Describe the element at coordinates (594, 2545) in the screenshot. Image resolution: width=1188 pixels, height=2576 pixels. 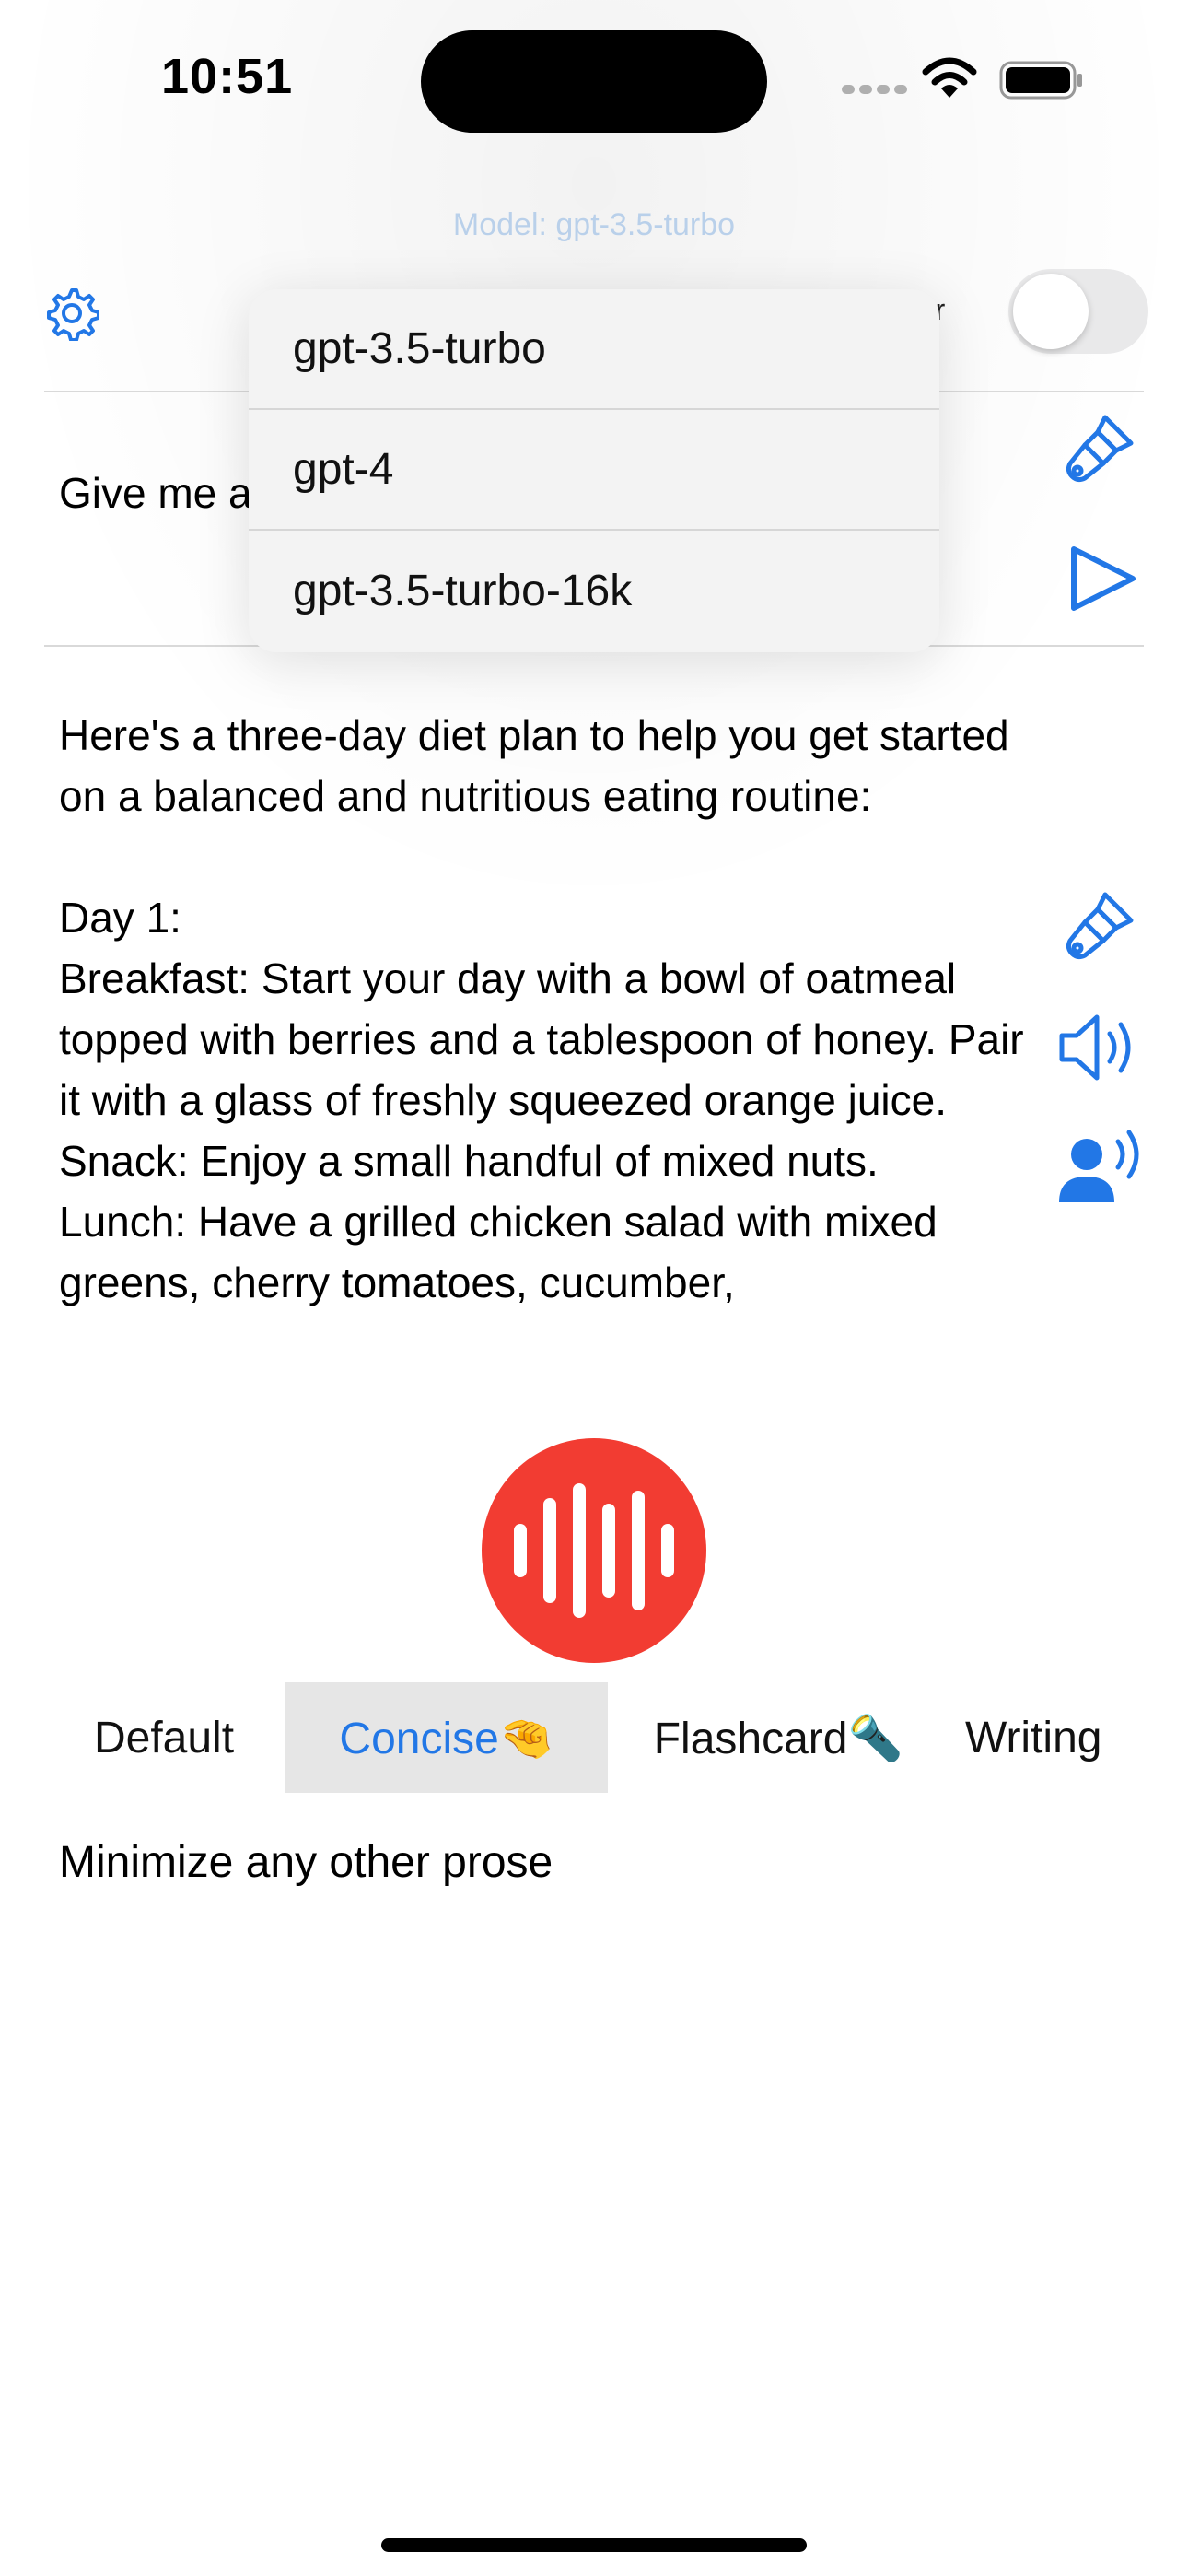
I see `home-indicator` at that location.